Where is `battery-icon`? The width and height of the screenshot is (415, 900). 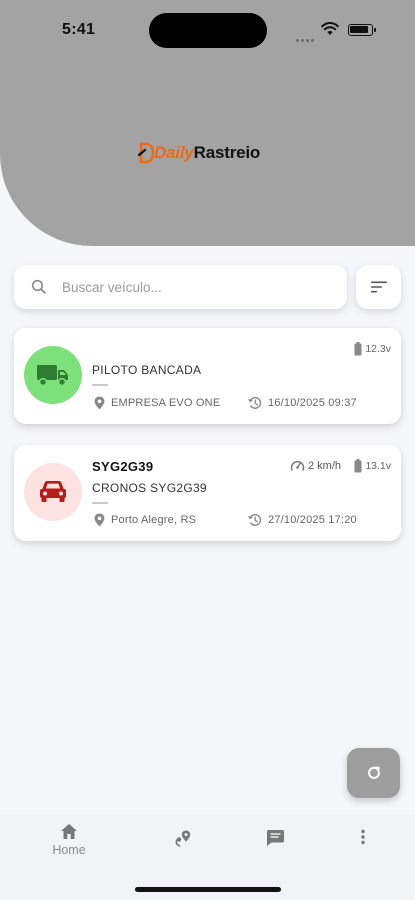 battery-icon is located at coordinates (362, 30).